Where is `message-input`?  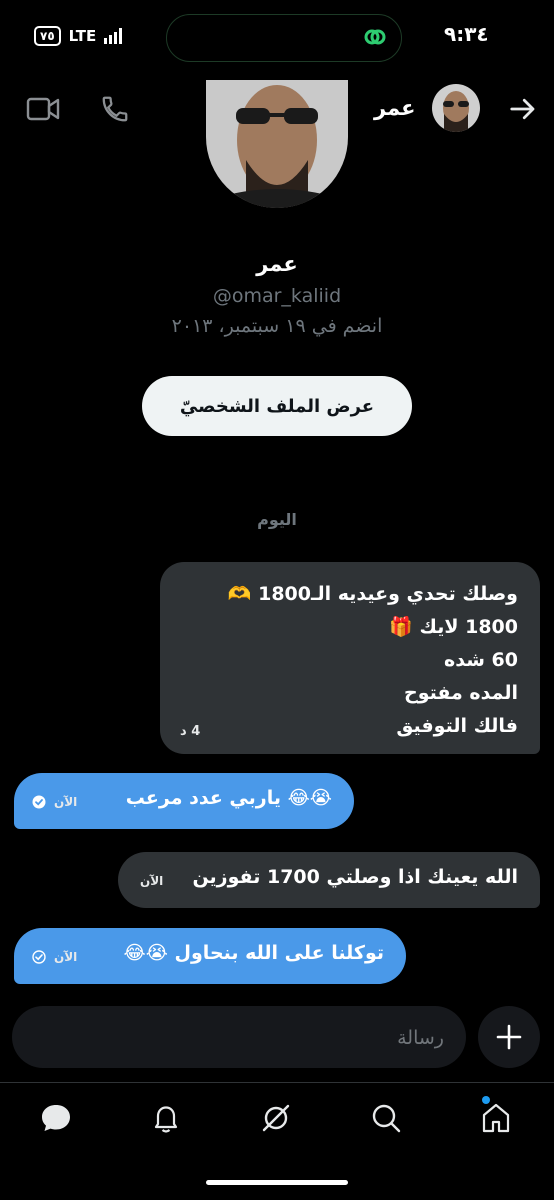
message-input is located at coordinates (239, 1038).